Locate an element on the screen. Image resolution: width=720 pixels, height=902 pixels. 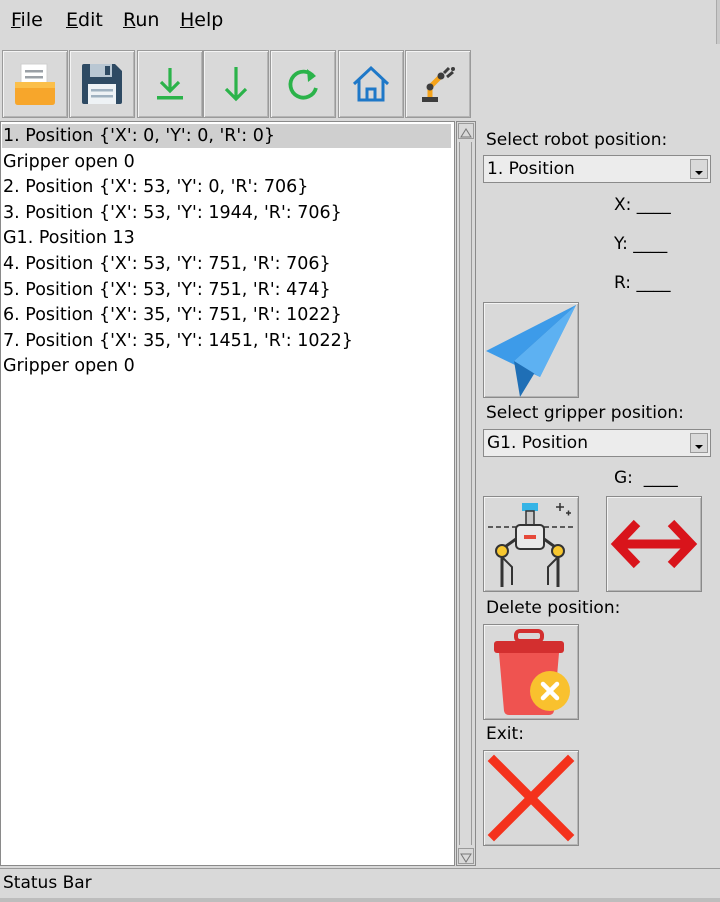
window-edge is located at coordinates (718, 22).